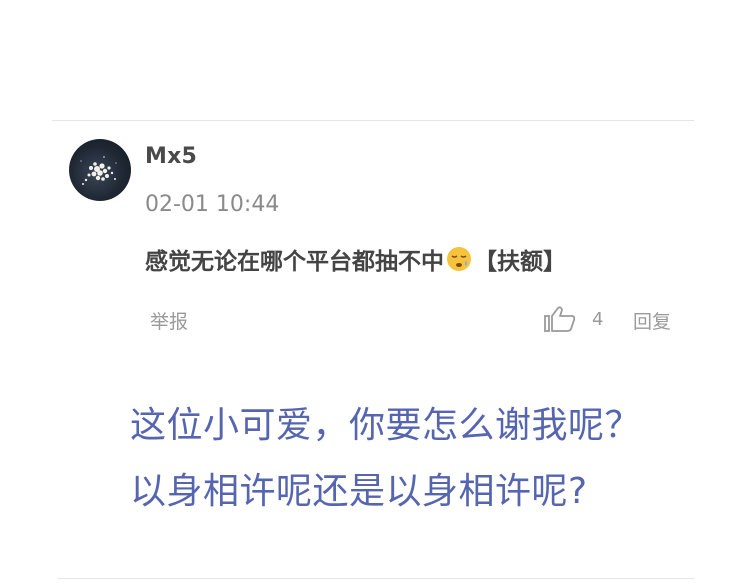  I want to click on bottom-divider, so click(376, 578).